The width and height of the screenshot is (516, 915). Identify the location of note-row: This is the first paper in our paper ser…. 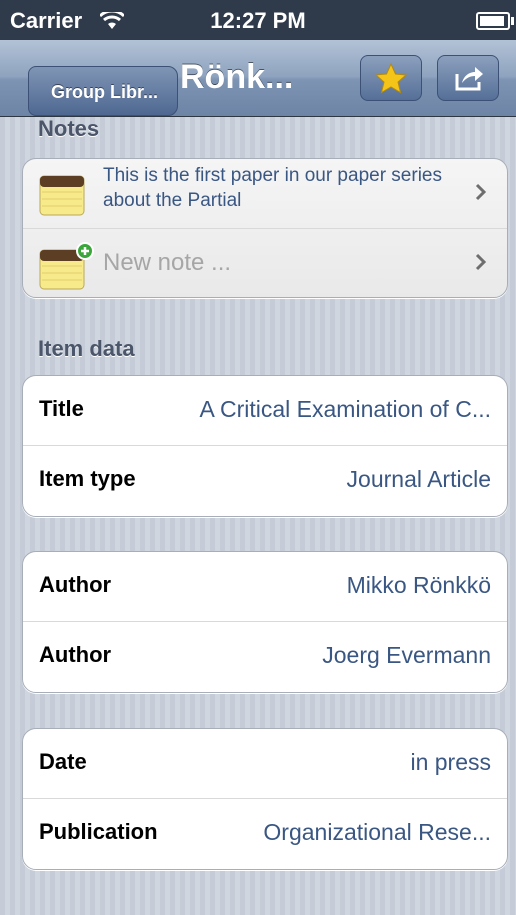
(265, 194).